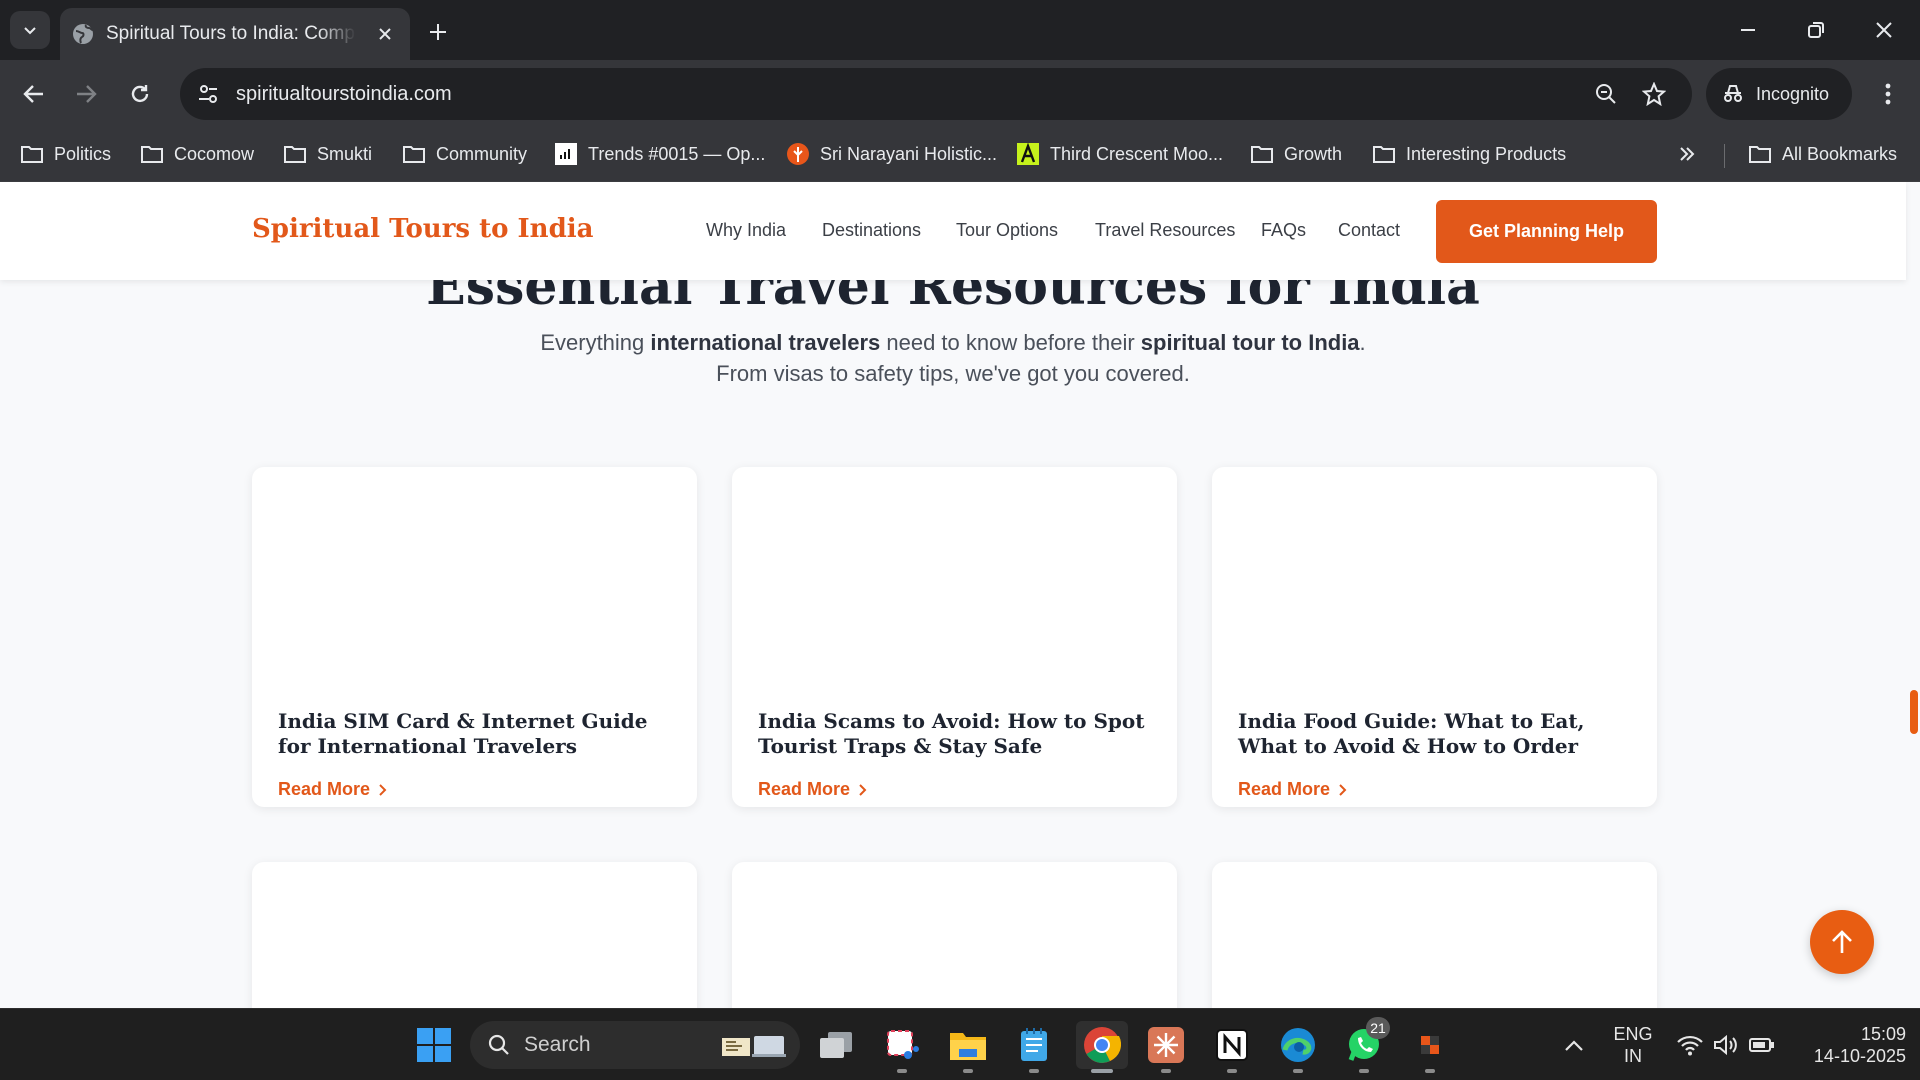  Describe the element at coordinates (871, 230) in the screenshot. I see `nav-destinations: Destinations` at that location.